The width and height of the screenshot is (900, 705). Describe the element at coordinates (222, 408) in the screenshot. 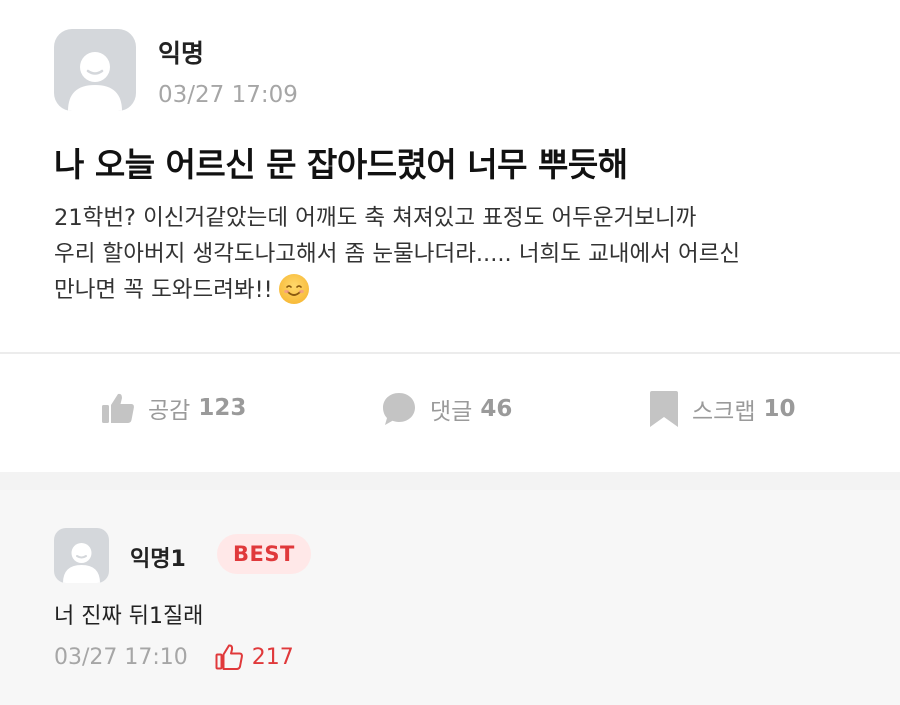

I see `like-count: 123` at that location.